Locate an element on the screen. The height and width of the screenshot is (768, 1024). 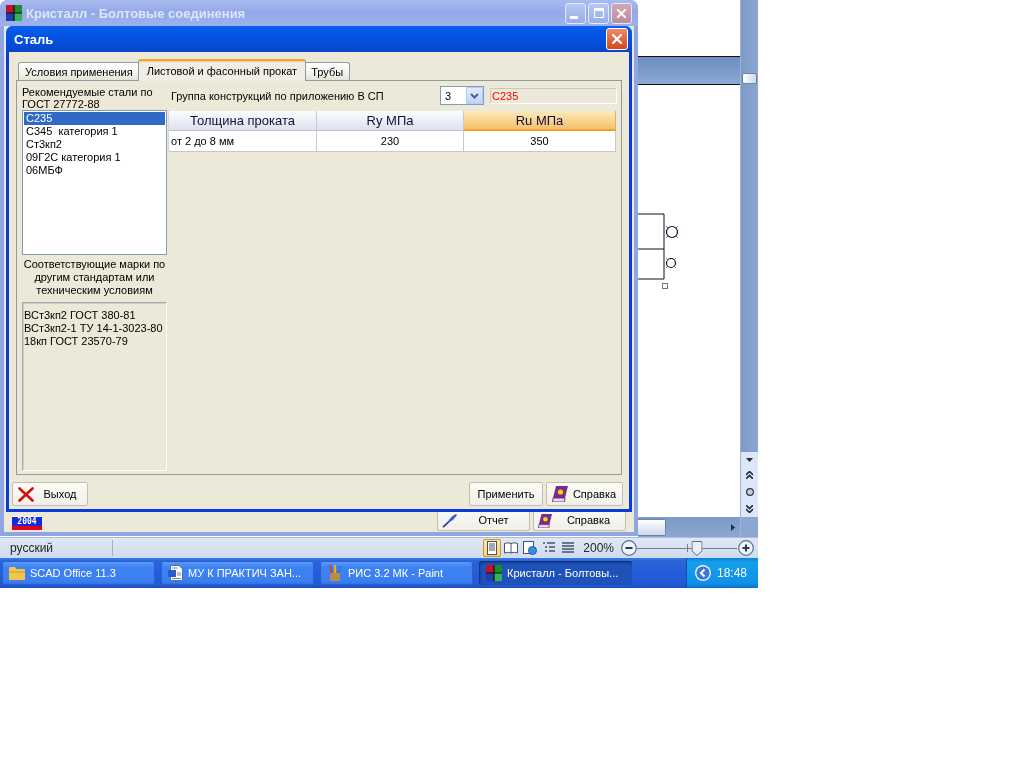
triangle-down-icon is located at coordinates (749, 459).